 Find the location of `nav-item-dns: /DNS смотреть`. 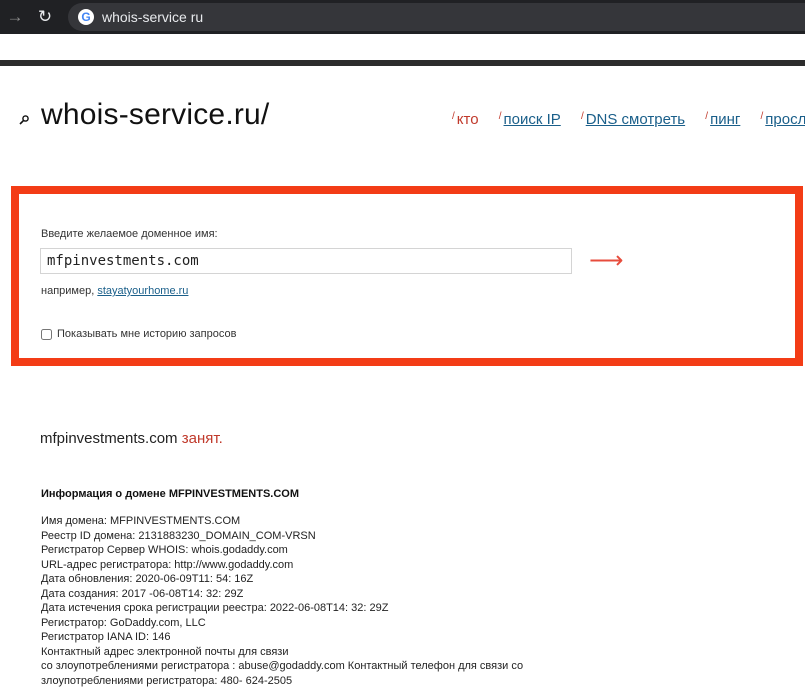

nav-item-dns: /DNS смотреть is located at coordinates (633, 119).